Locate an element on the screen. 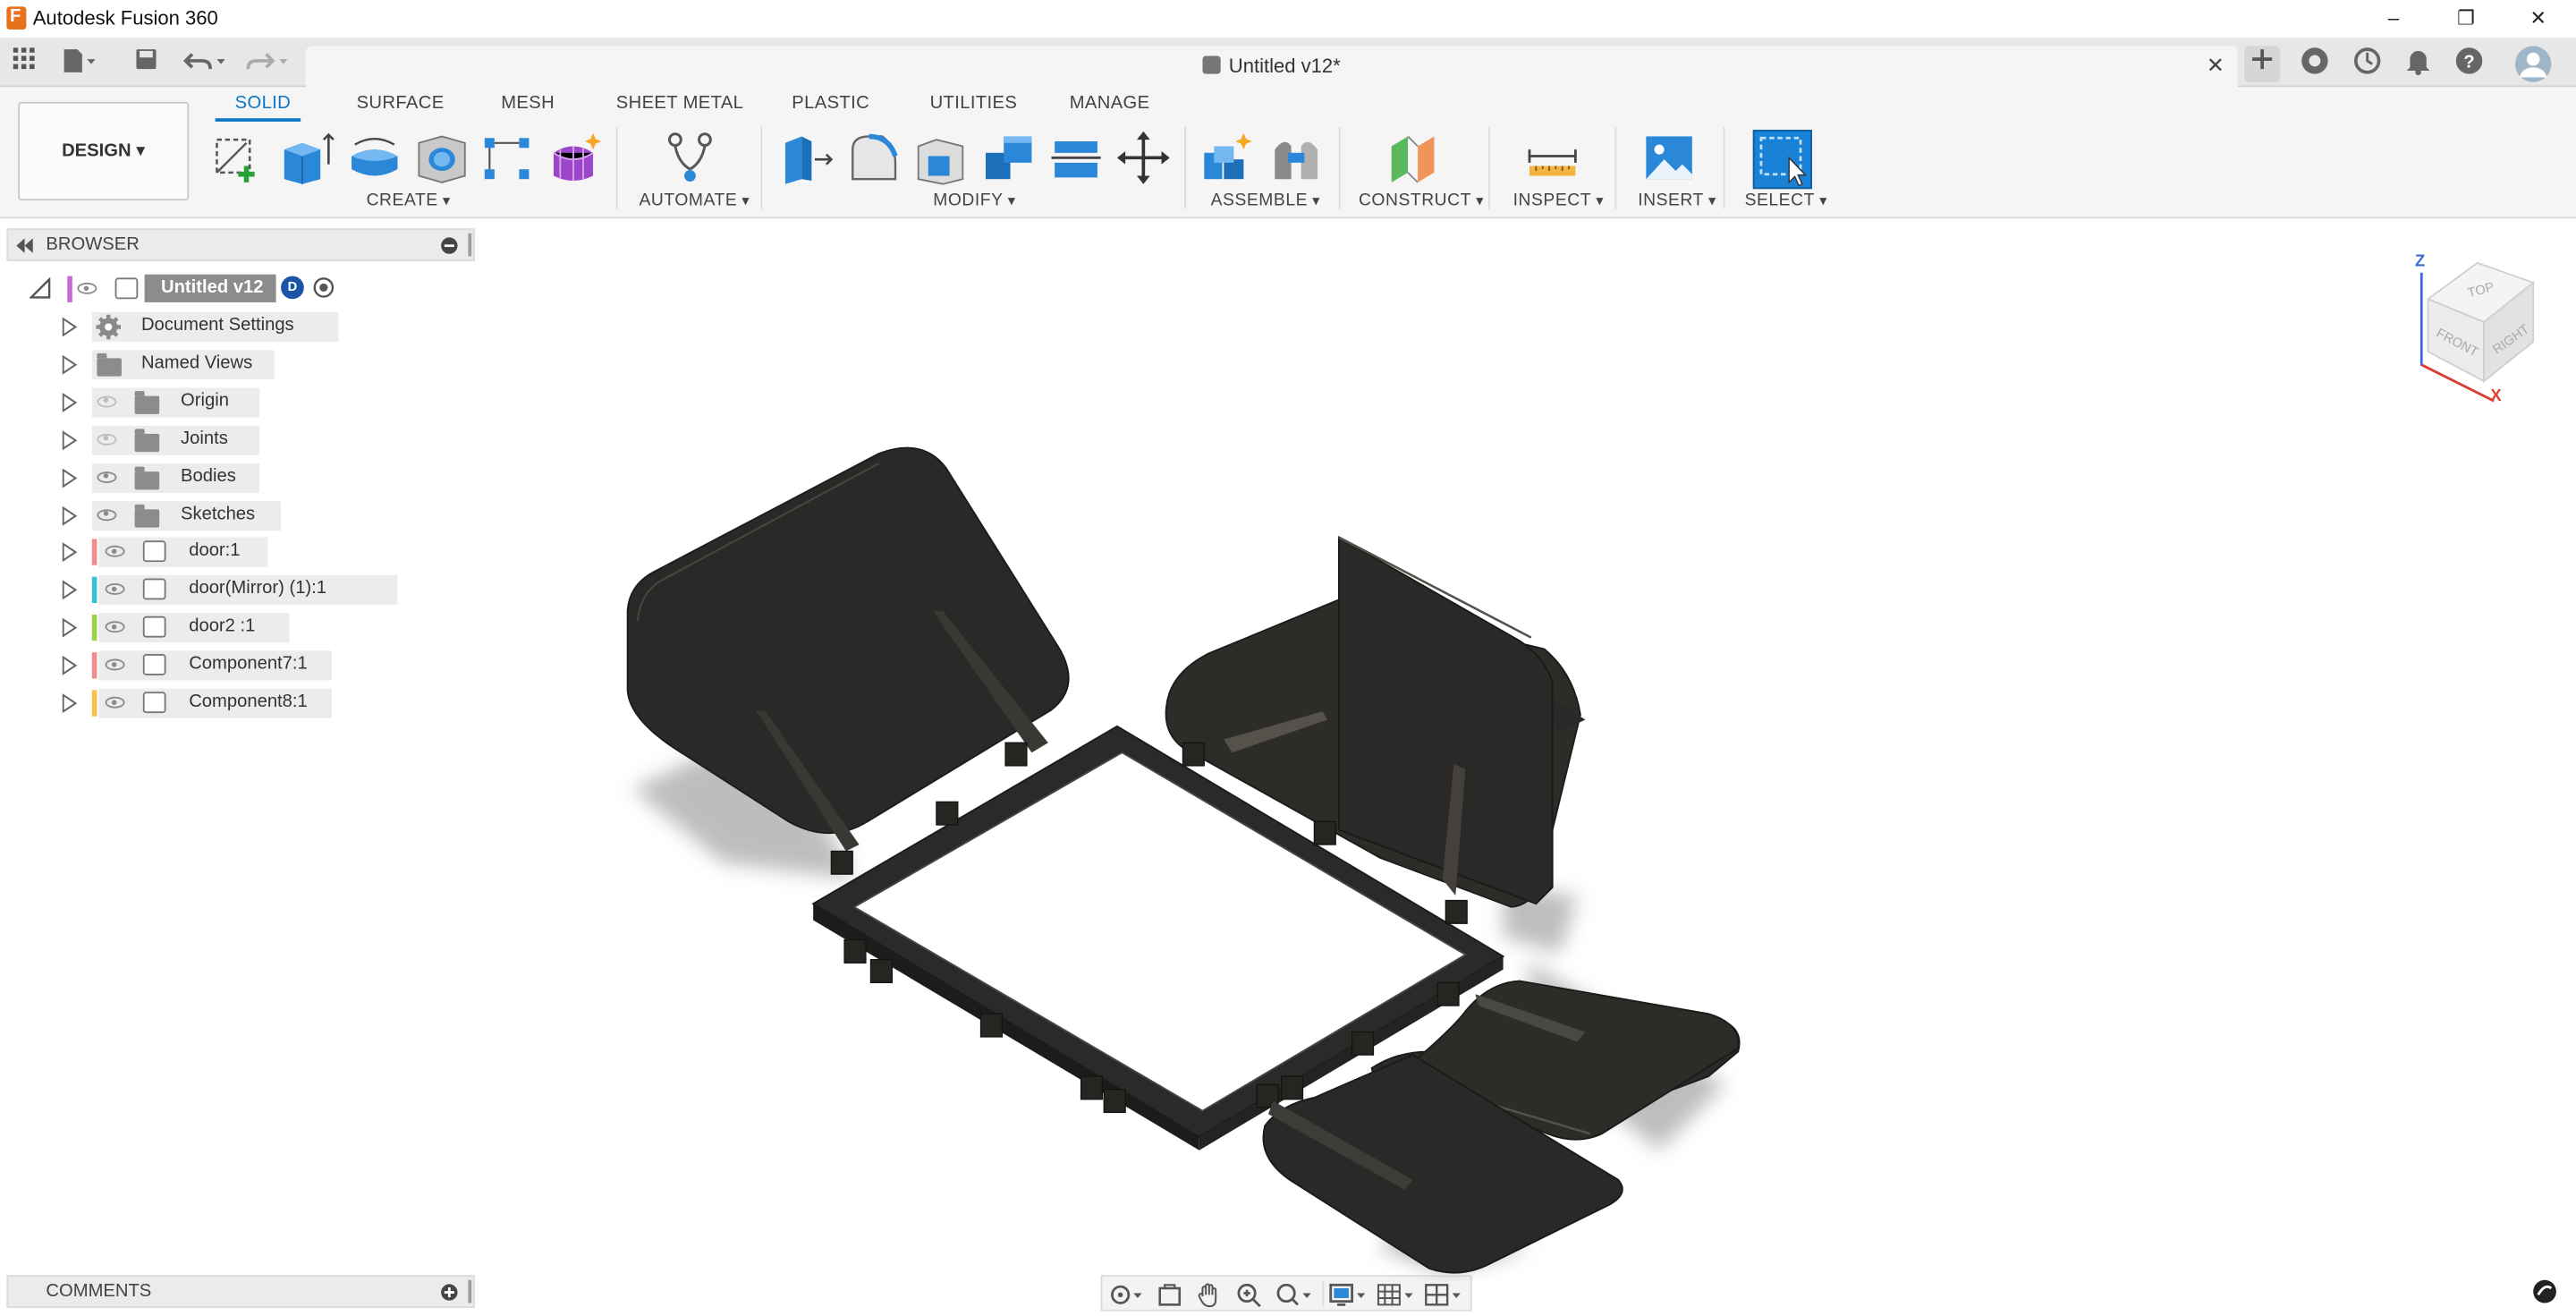  shell-icon is located at coordinates (941, 157).